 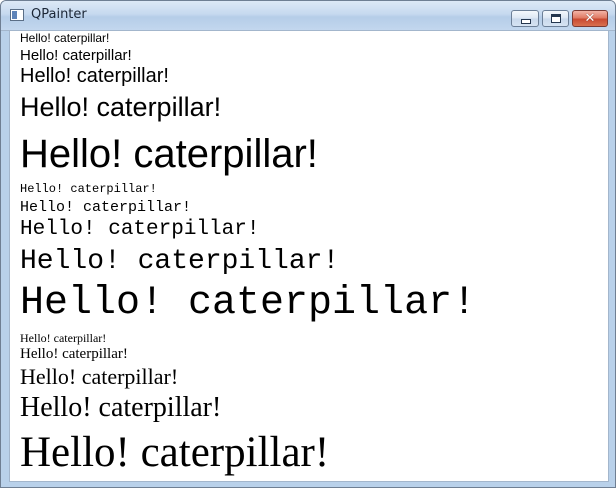 What do you see at coordinates (63, 338) in the screenshot?
I see `serif-text-line-1: Hello! caterpillar!` at bounding box center [63, 338].